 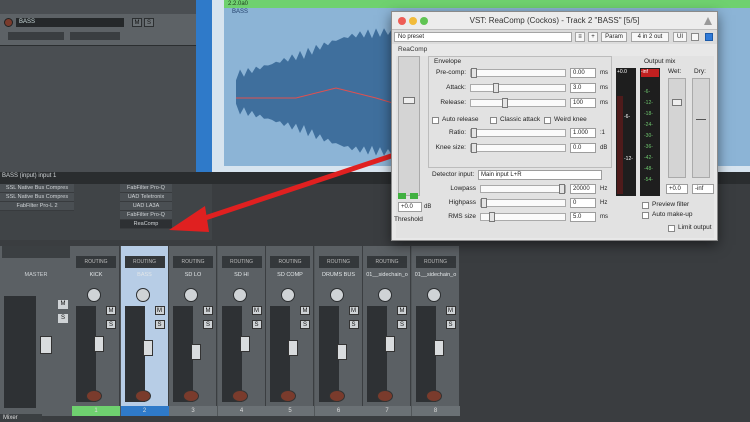 I want to click on param-value: 5.0, so click(x=583, y=217).